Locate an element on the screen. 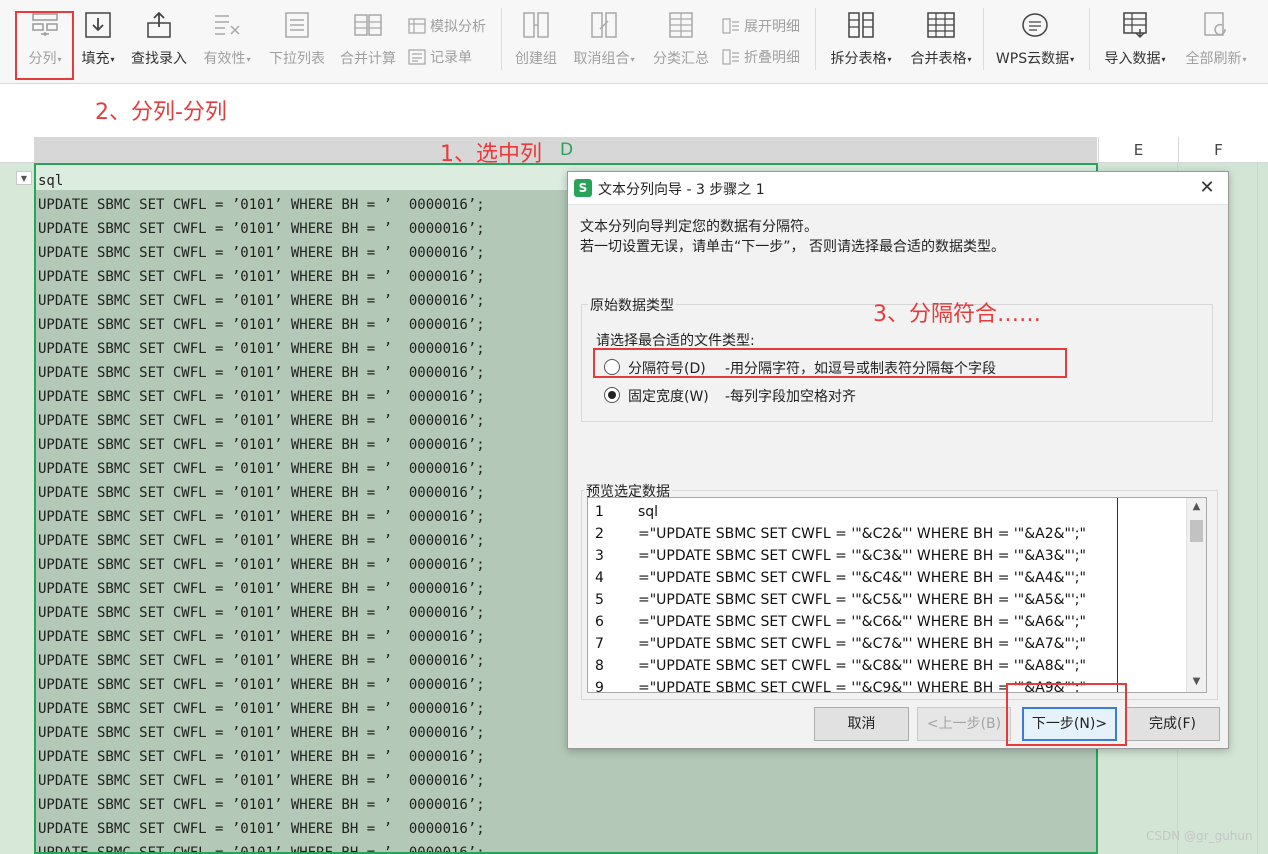 This screenshot has height=854, width=1268. what-if-analysis-button: 模拟分析 is located at coordinates (447, 26).